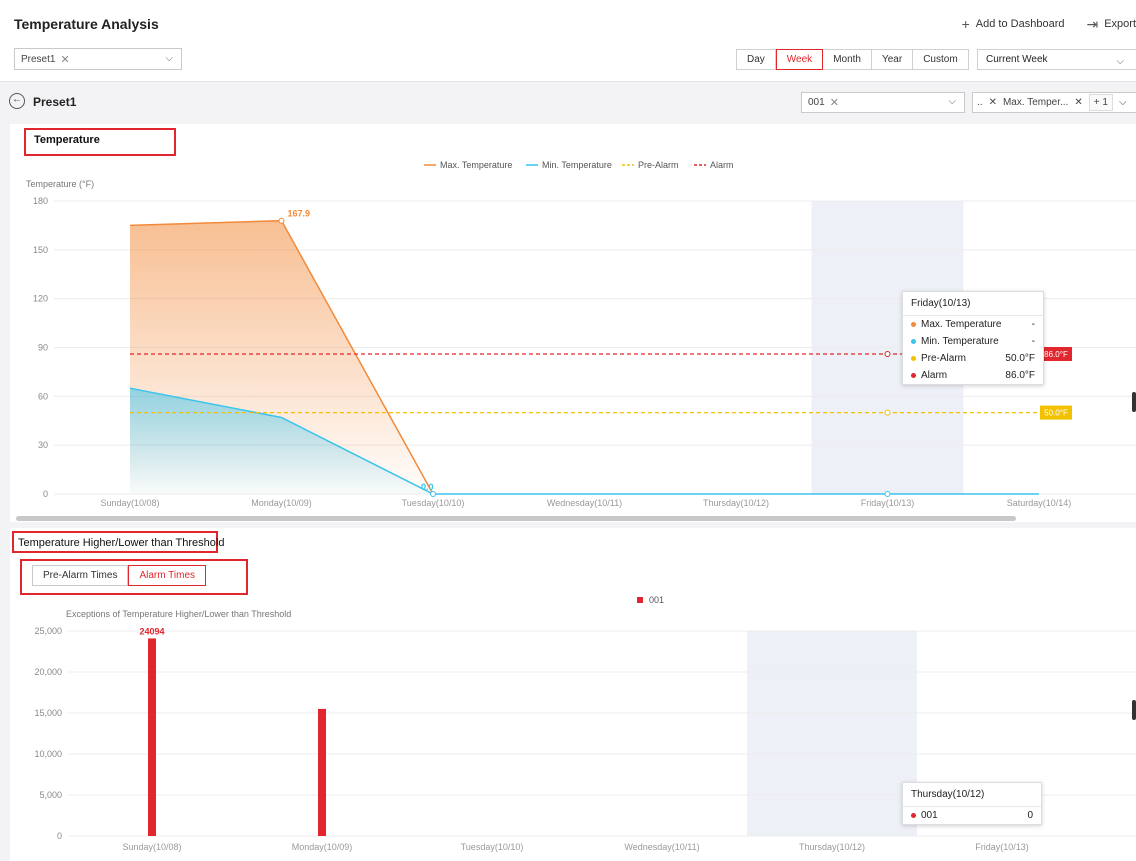 The width and height of the screenshot is (1136, 861). What do you see at coordinates (40, 250) in the screenshot?
I see `y-tick-label: 150` at bounding box center [40, 250].